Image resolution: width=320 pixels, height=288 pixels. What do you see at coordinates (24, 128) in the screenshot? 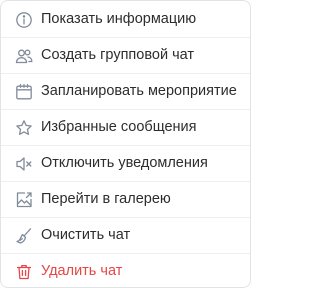
I see `star-icon` at bounding box center [24, 128].